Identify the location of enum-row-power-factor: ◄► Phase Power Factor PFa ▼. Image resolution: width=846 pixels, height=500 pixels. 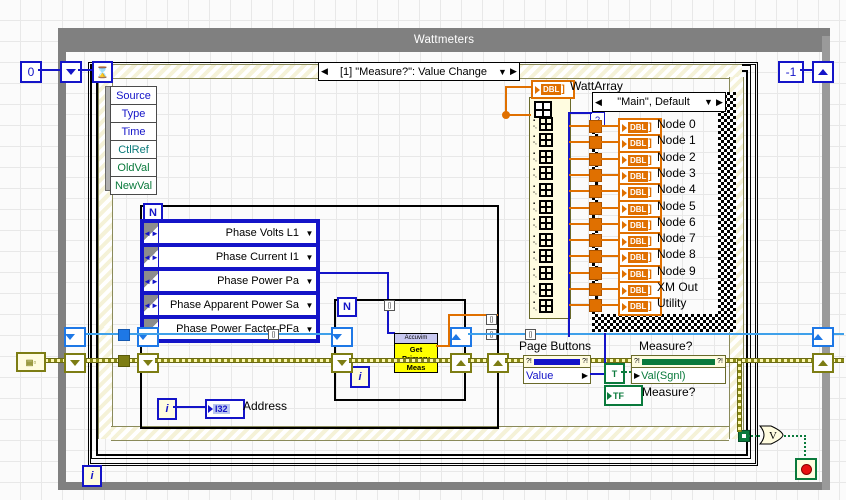
(230, 329).